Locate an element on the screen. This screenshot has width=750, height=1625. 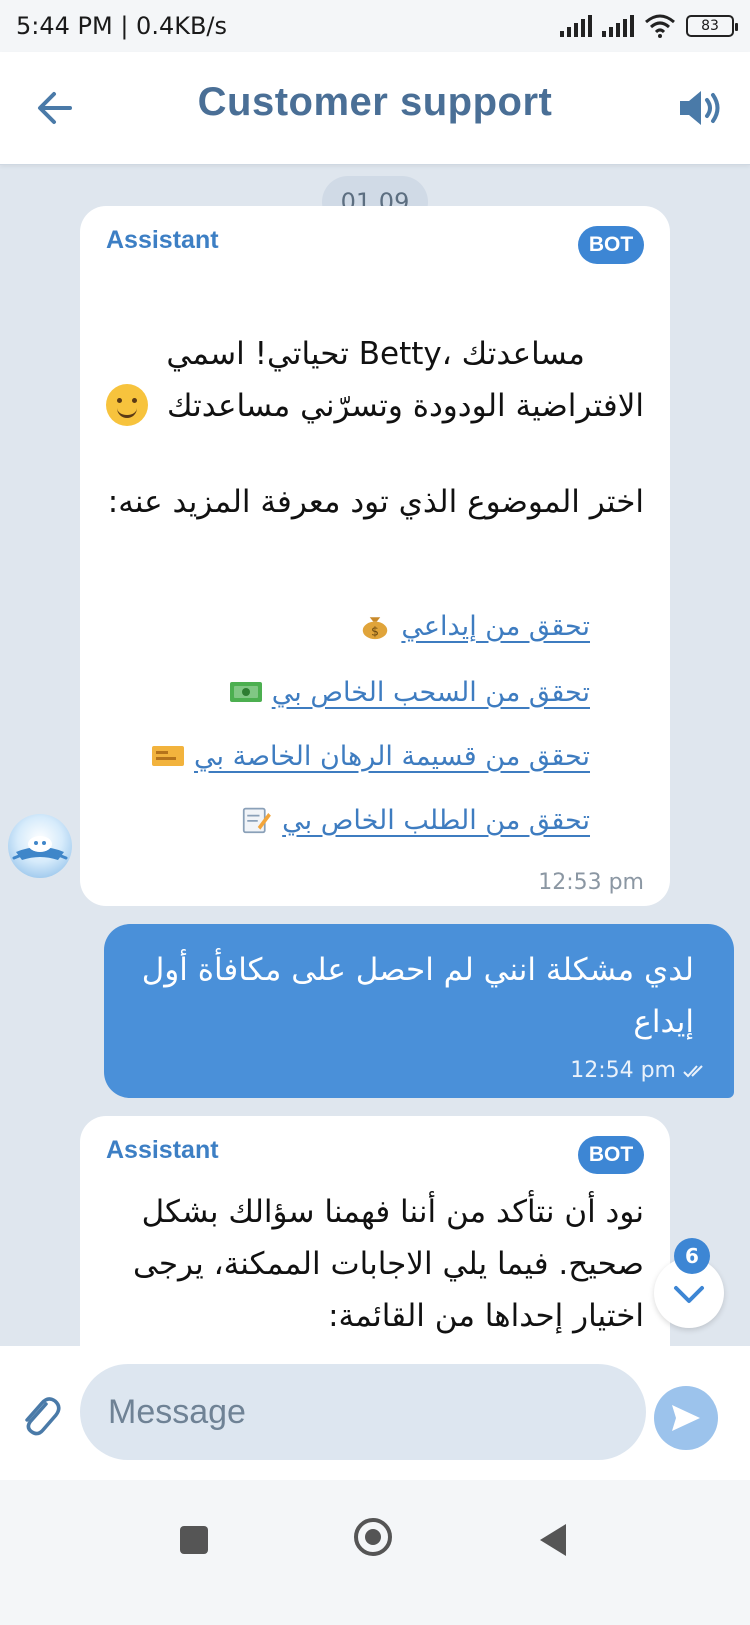
system-nav-bar is located at coordinates (375, 1552).